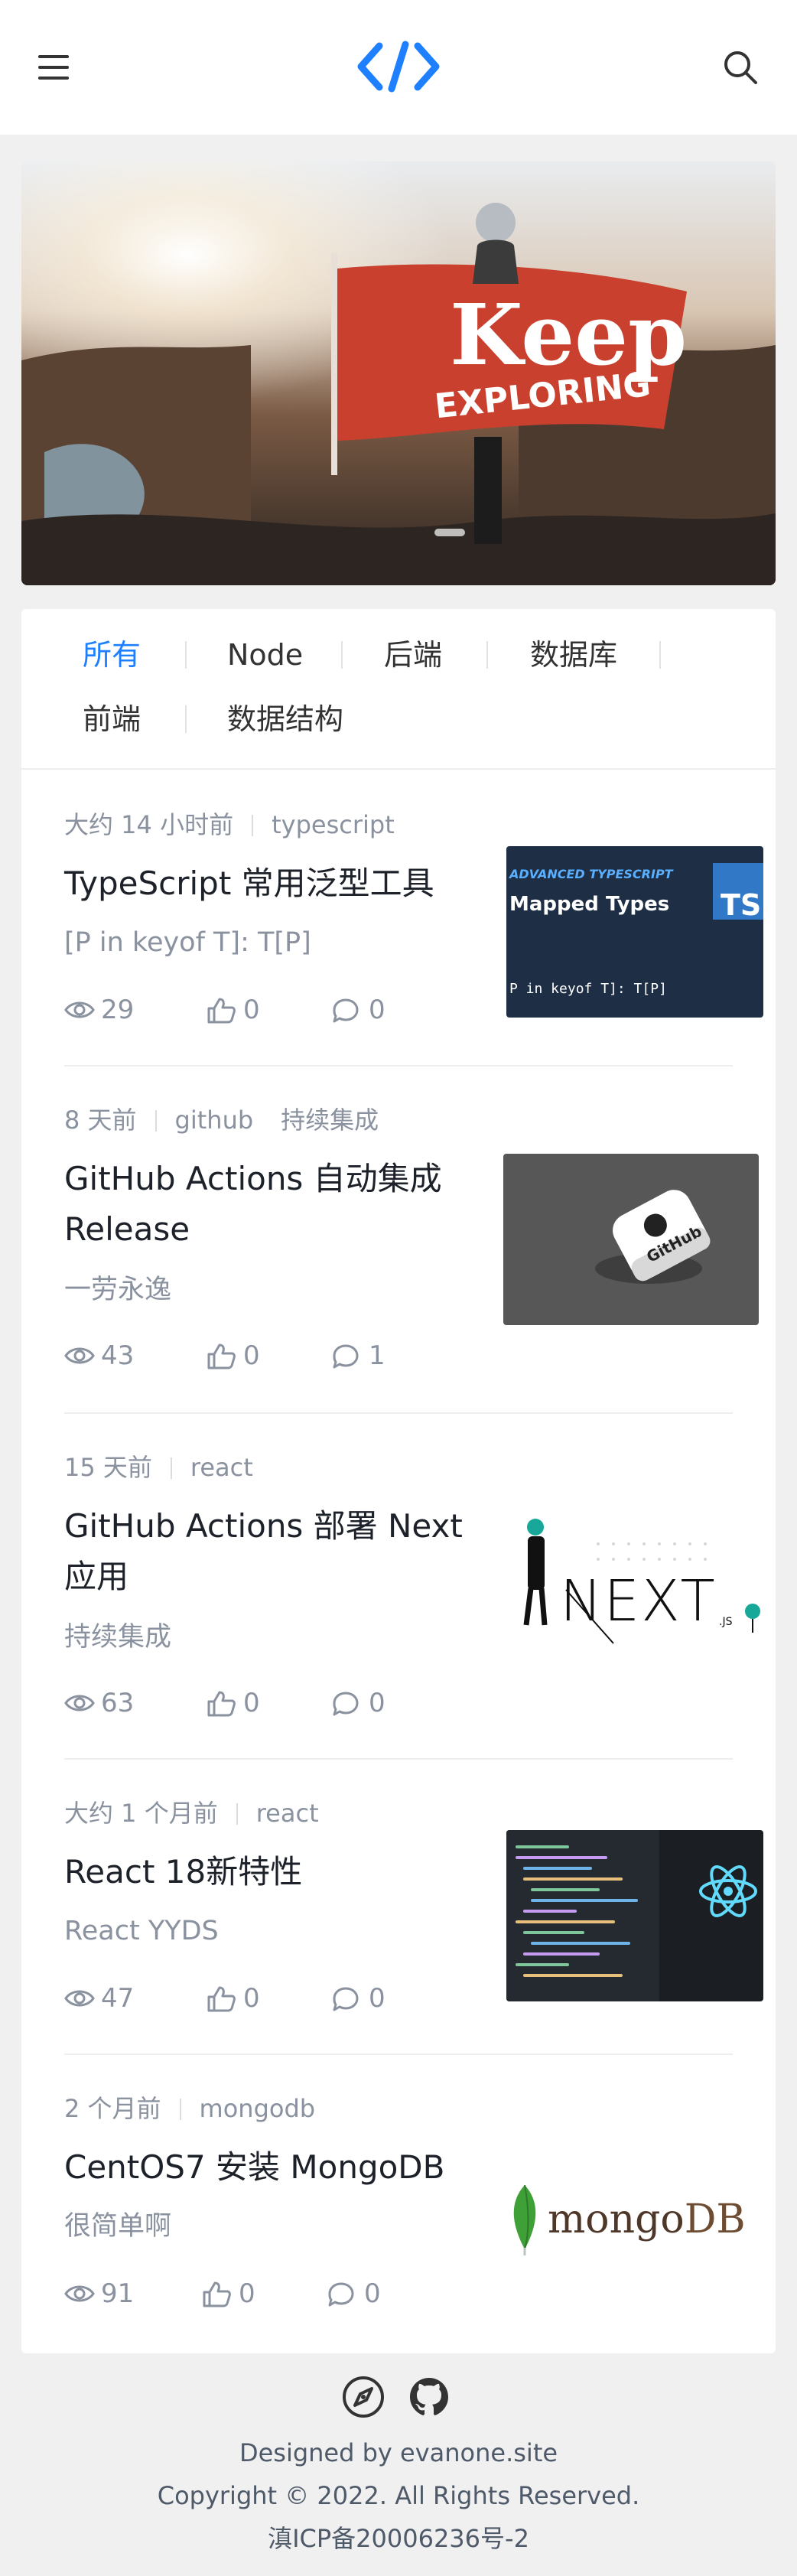 The height and width of the screenshot is (2576, 797). What do you see at coordinates (330, 1121) in the screenshot?
I see `article-tag: 持续集成` at bounding box center [330, 1121].